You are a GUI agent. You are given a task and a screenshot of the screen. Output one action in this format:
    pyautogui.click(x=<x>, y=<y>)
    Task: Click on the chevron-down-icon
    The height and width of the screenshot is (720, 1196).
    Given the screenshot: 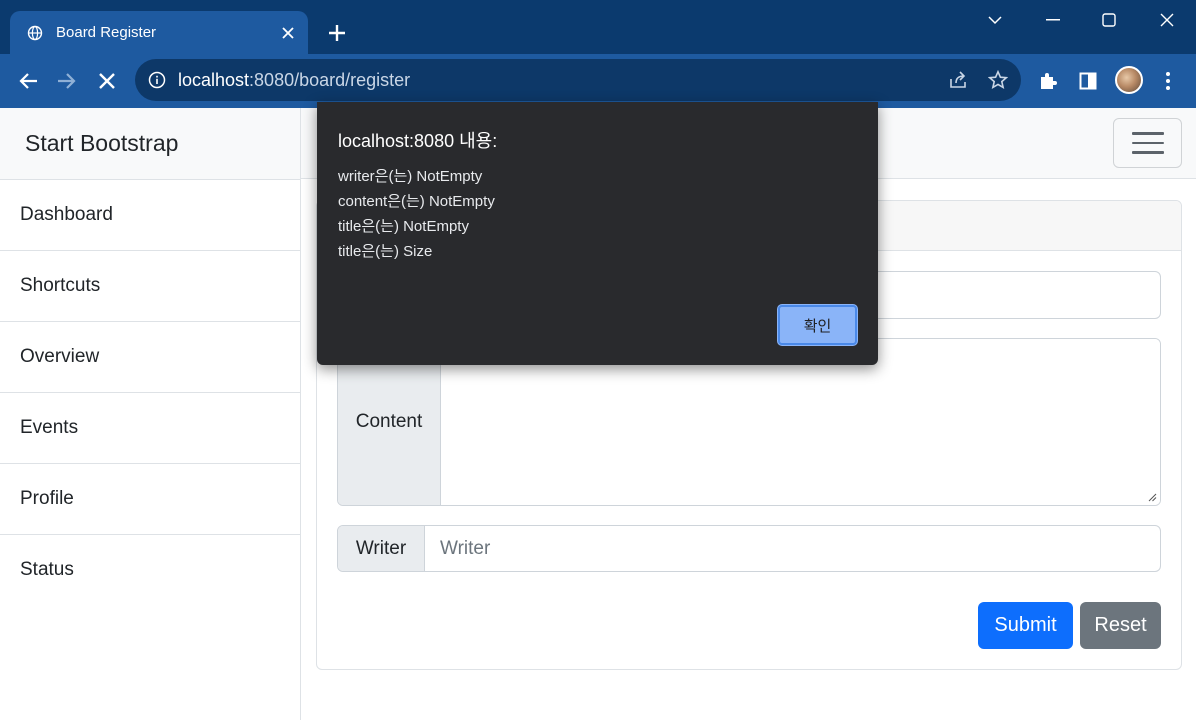 What is the action you would take?
    pyautogui.click(x=995, y=20)
    